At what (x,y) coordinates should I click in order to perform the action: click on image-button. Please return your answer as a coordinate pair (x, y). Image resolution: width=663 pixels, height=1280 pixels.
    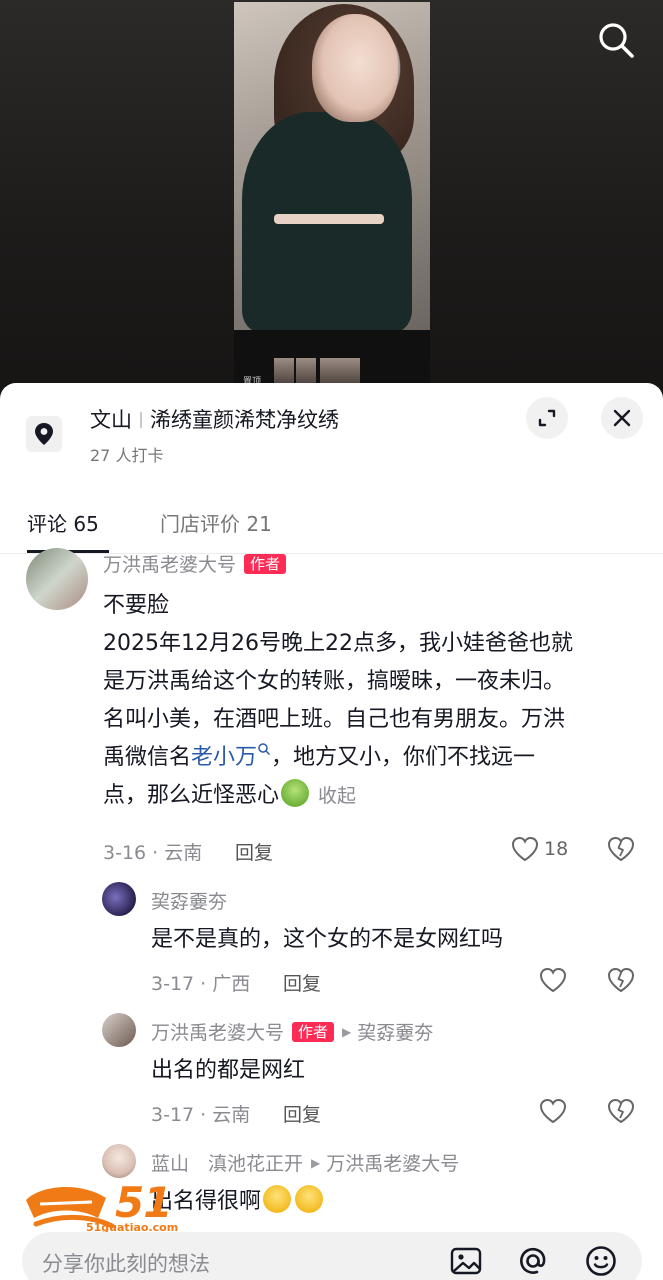
    Looking at the image, I should click on (466, 1262).